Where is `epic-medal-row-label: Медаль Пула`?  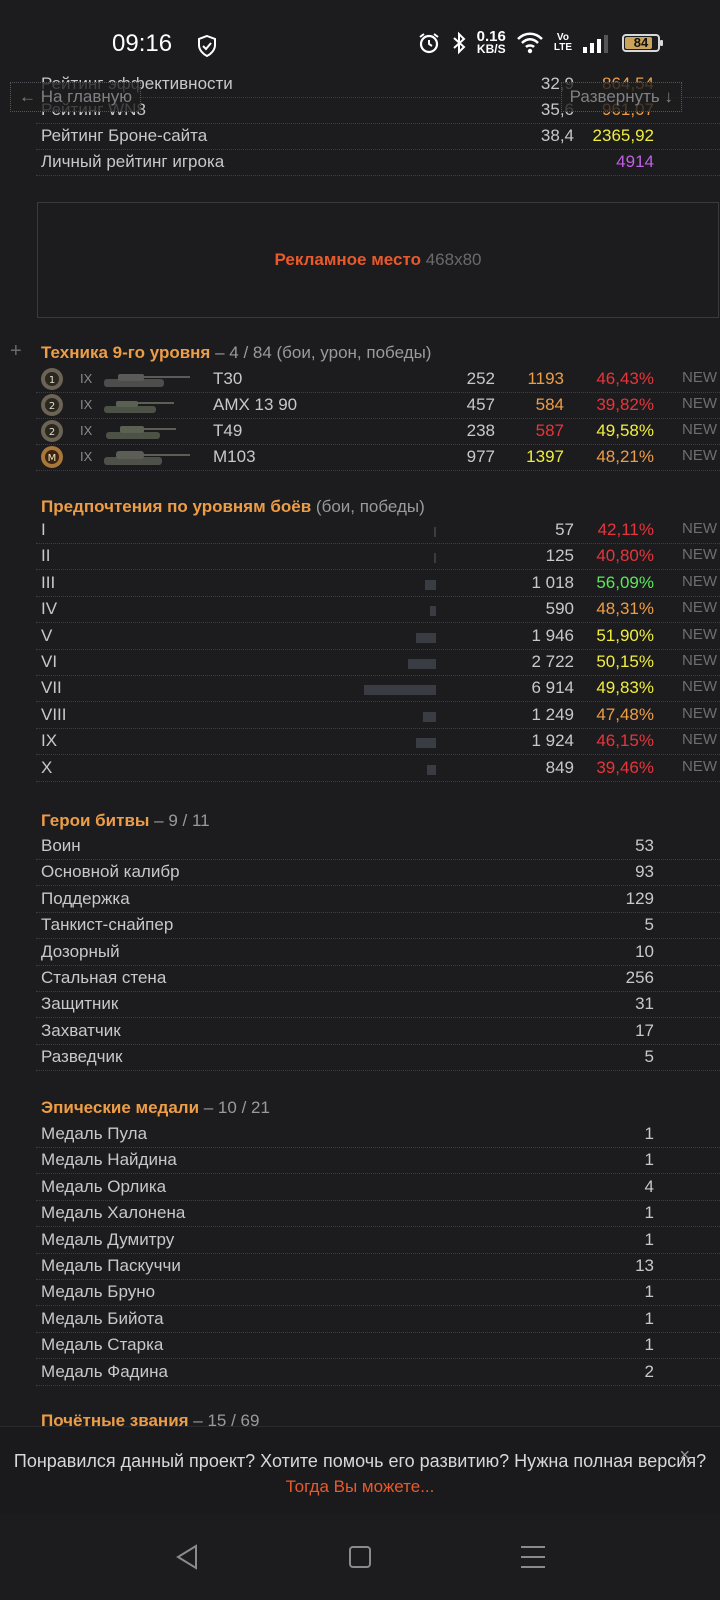 epic-medal-row-label: Медаль Пула is located at coordinates (94, 1133).